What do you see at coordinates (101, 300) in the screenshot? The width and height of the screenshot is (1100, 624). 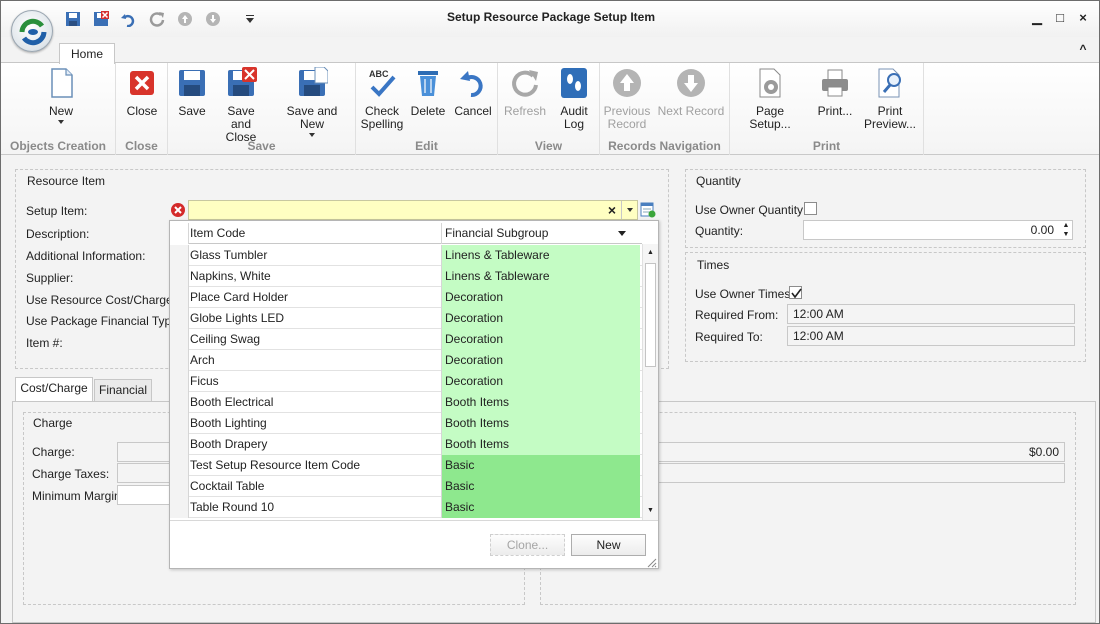 I see `use-resource-cost-label: Use Resource Cost/Charge:` at bounding box center [101, 300].